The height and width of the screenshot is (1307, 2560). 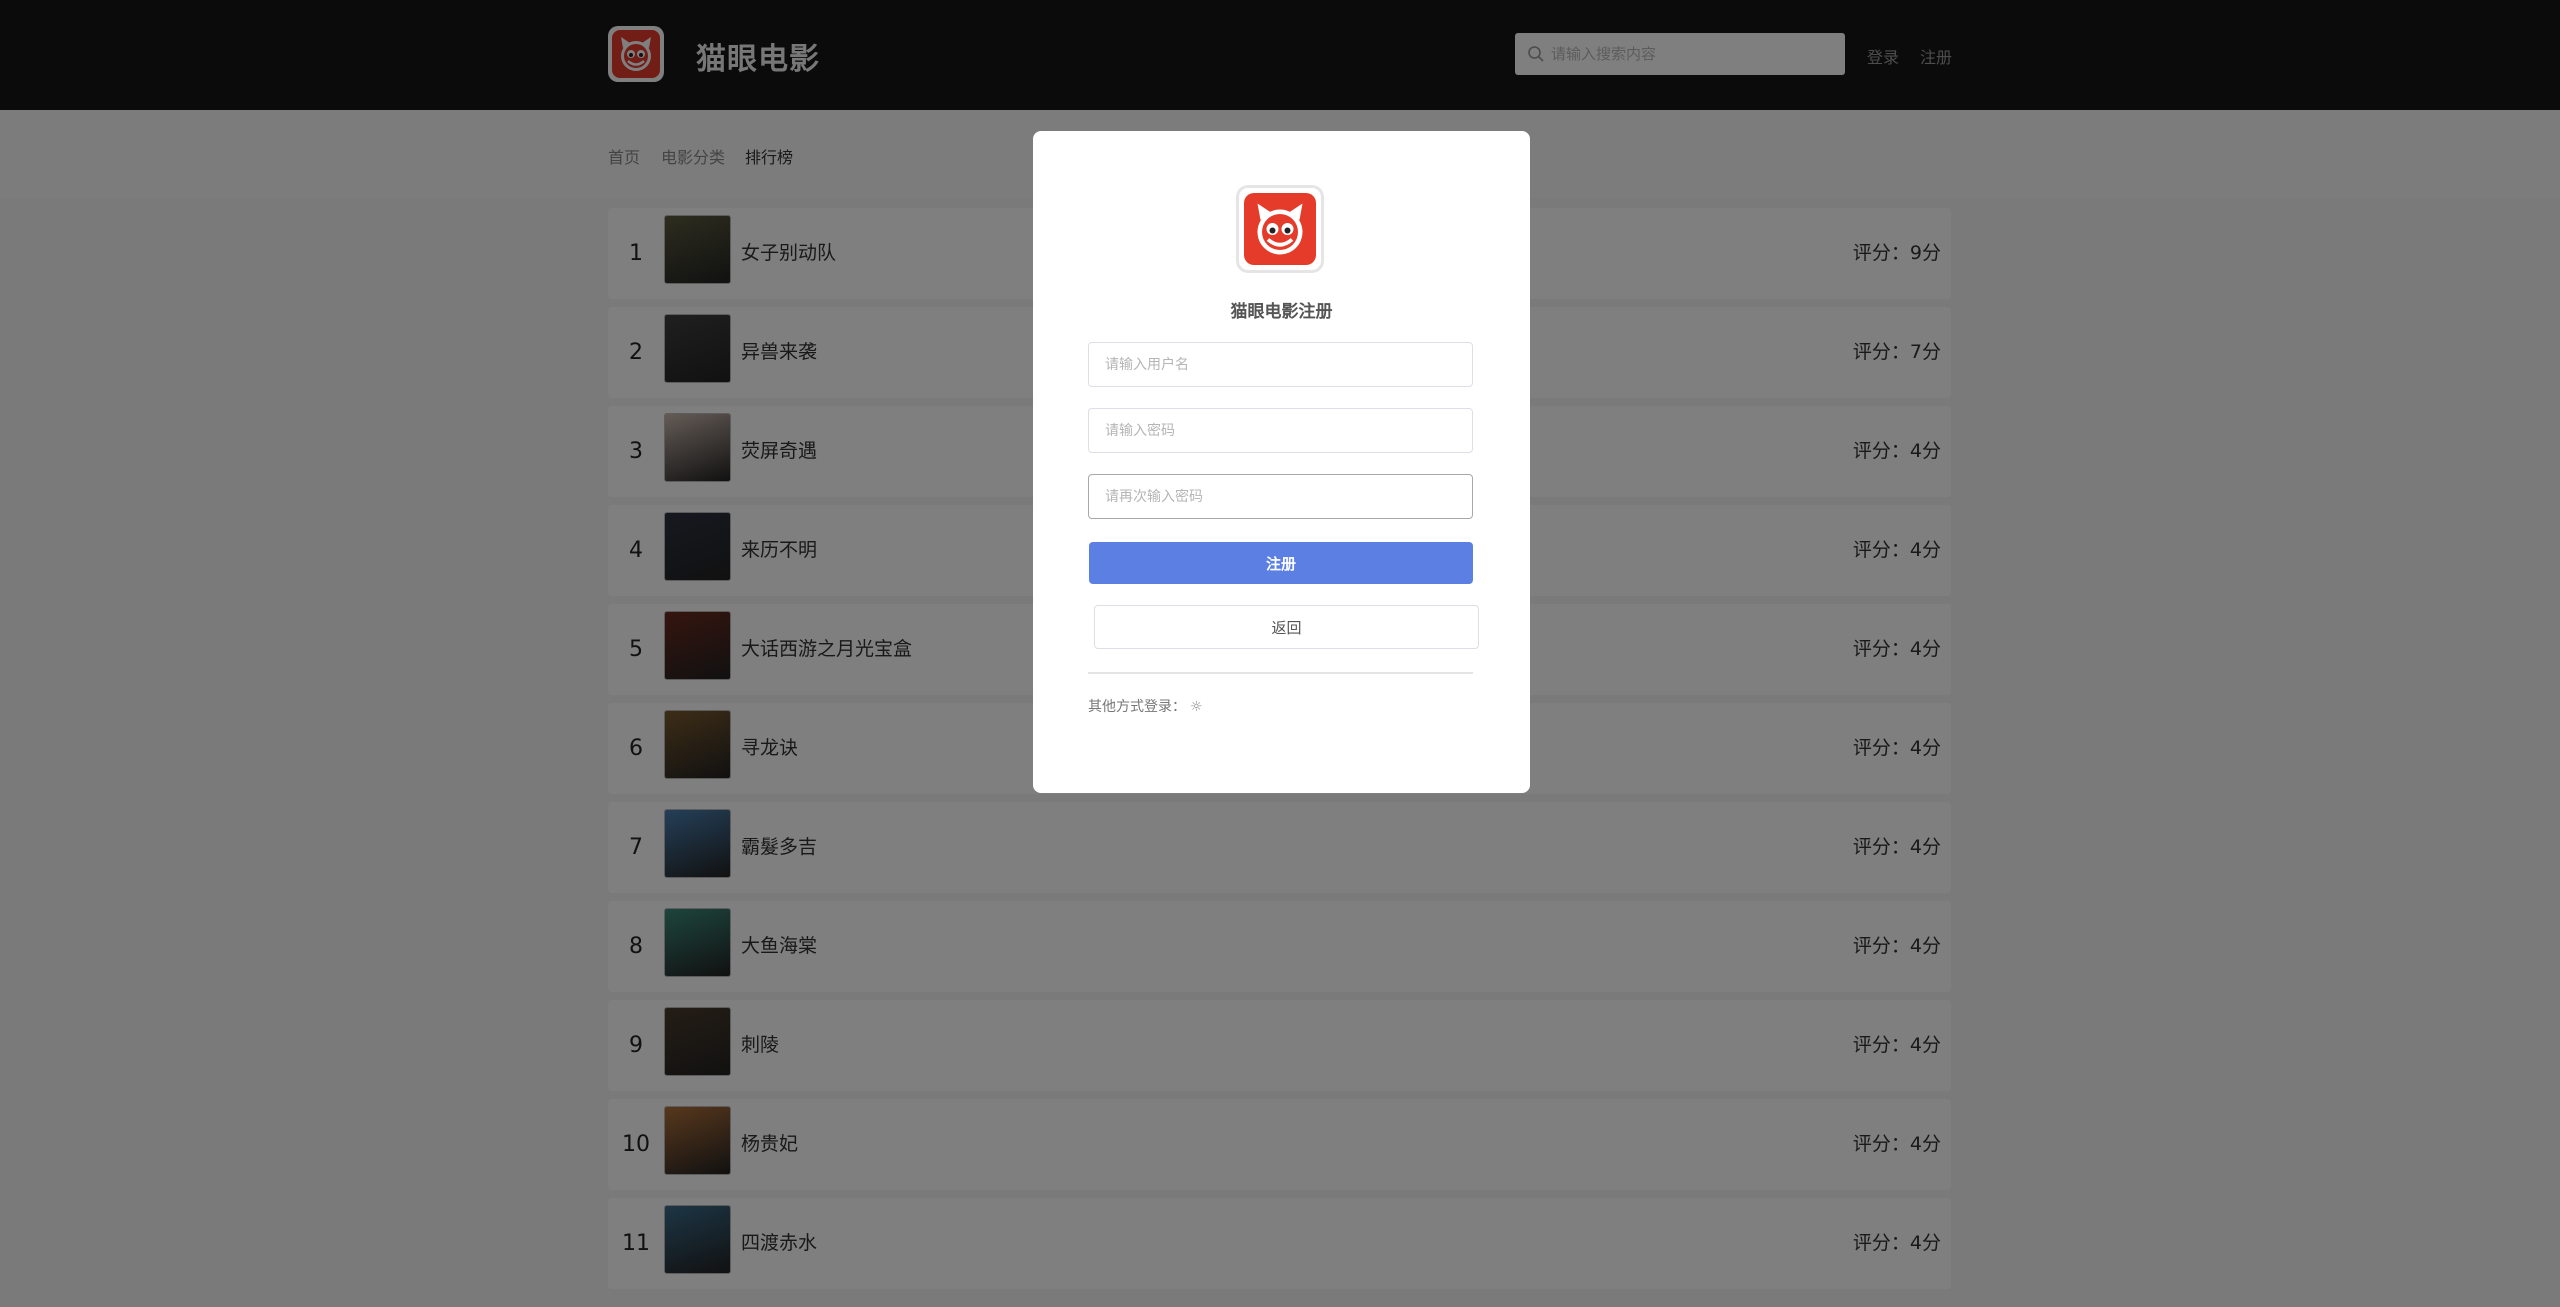 What do you see at coordinates (1281, 563) in the screenshot?
I see `register-button: 注册` at bounding box center [1281, 563].